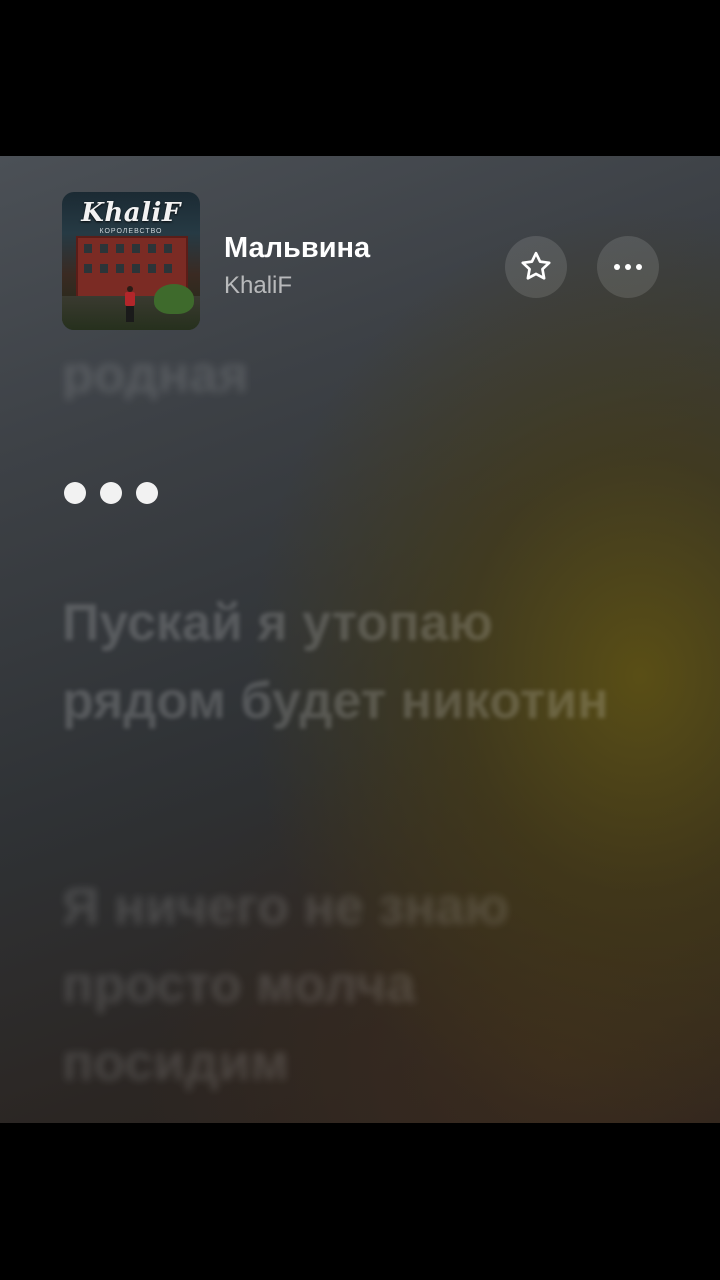  I want to click on album-person-art, so click(130, 304).